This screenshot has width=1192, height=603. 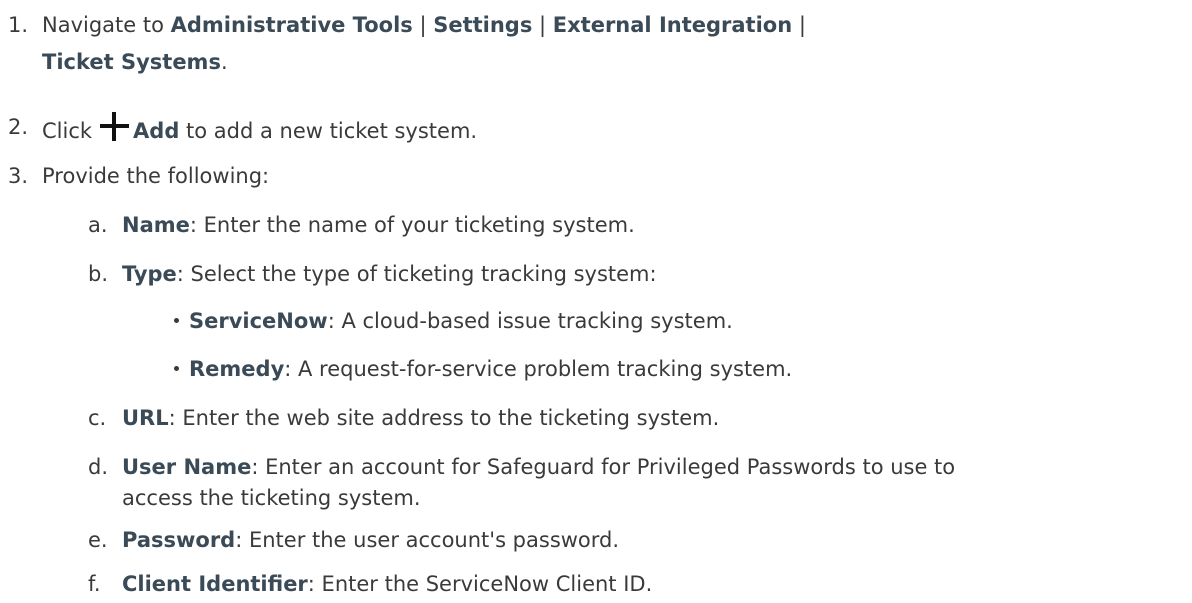 What do you see at coordinates (483, 25) in the screenshot?
I see `nav-path-settings: Settings` at bounding box center [483, 25].